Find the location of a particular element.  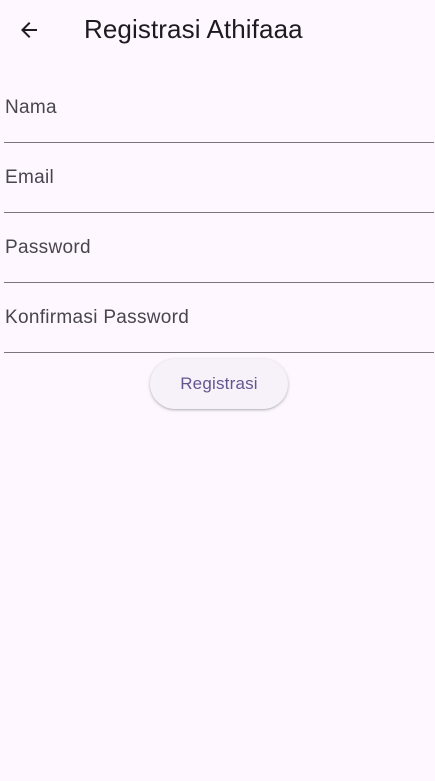

back-button is located at coordinates (29, 30).